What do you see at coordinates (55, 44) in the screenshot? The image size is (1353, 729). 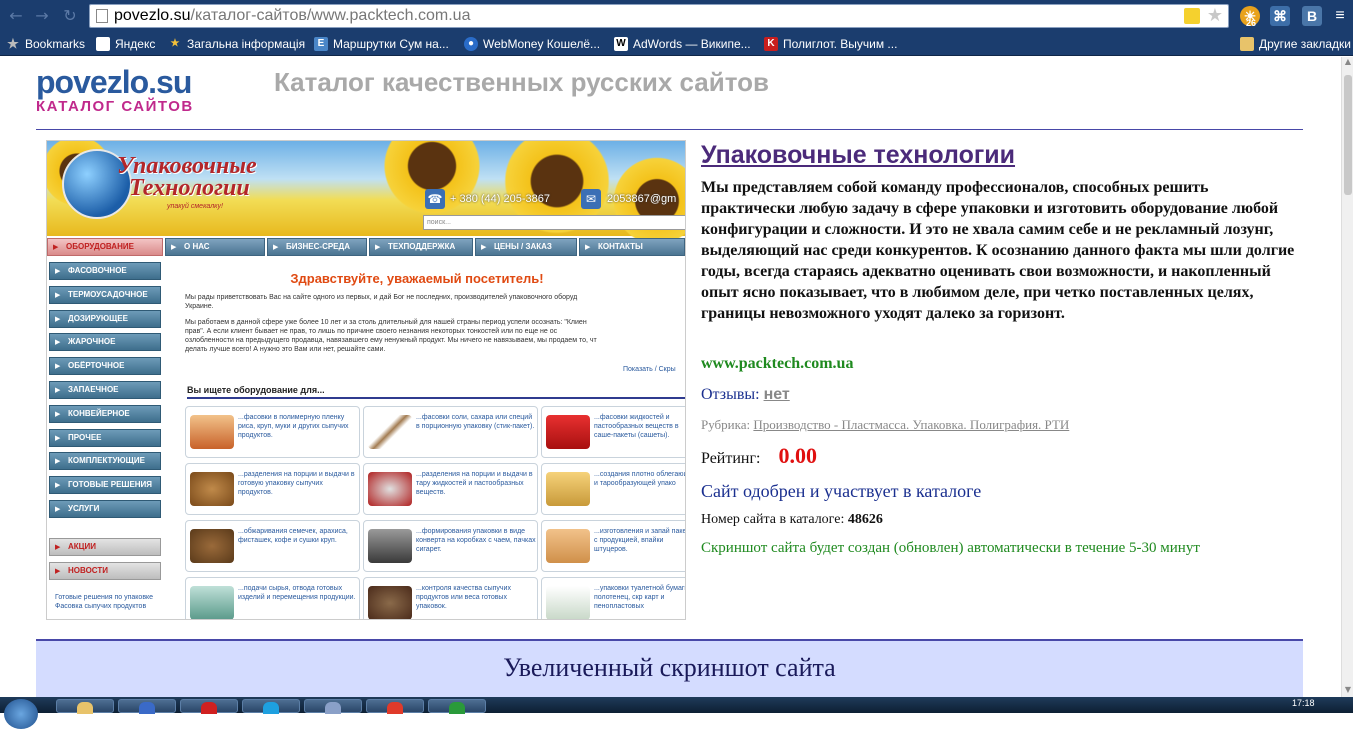 I see `bookmark-label: Bookmarks` at bounding box center [55, 44].